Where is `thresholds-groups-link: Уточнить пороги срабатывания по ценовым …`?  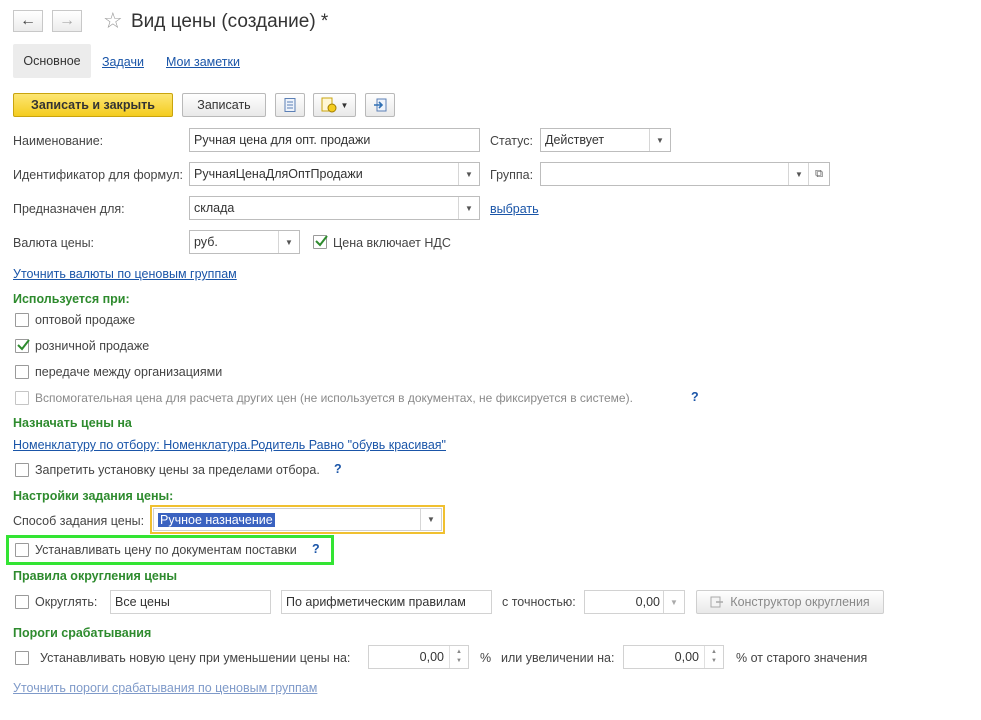
thresholds-groups-link: Уточнить пороги срабатывания по ценовым … is located at coordinates (165, 688).